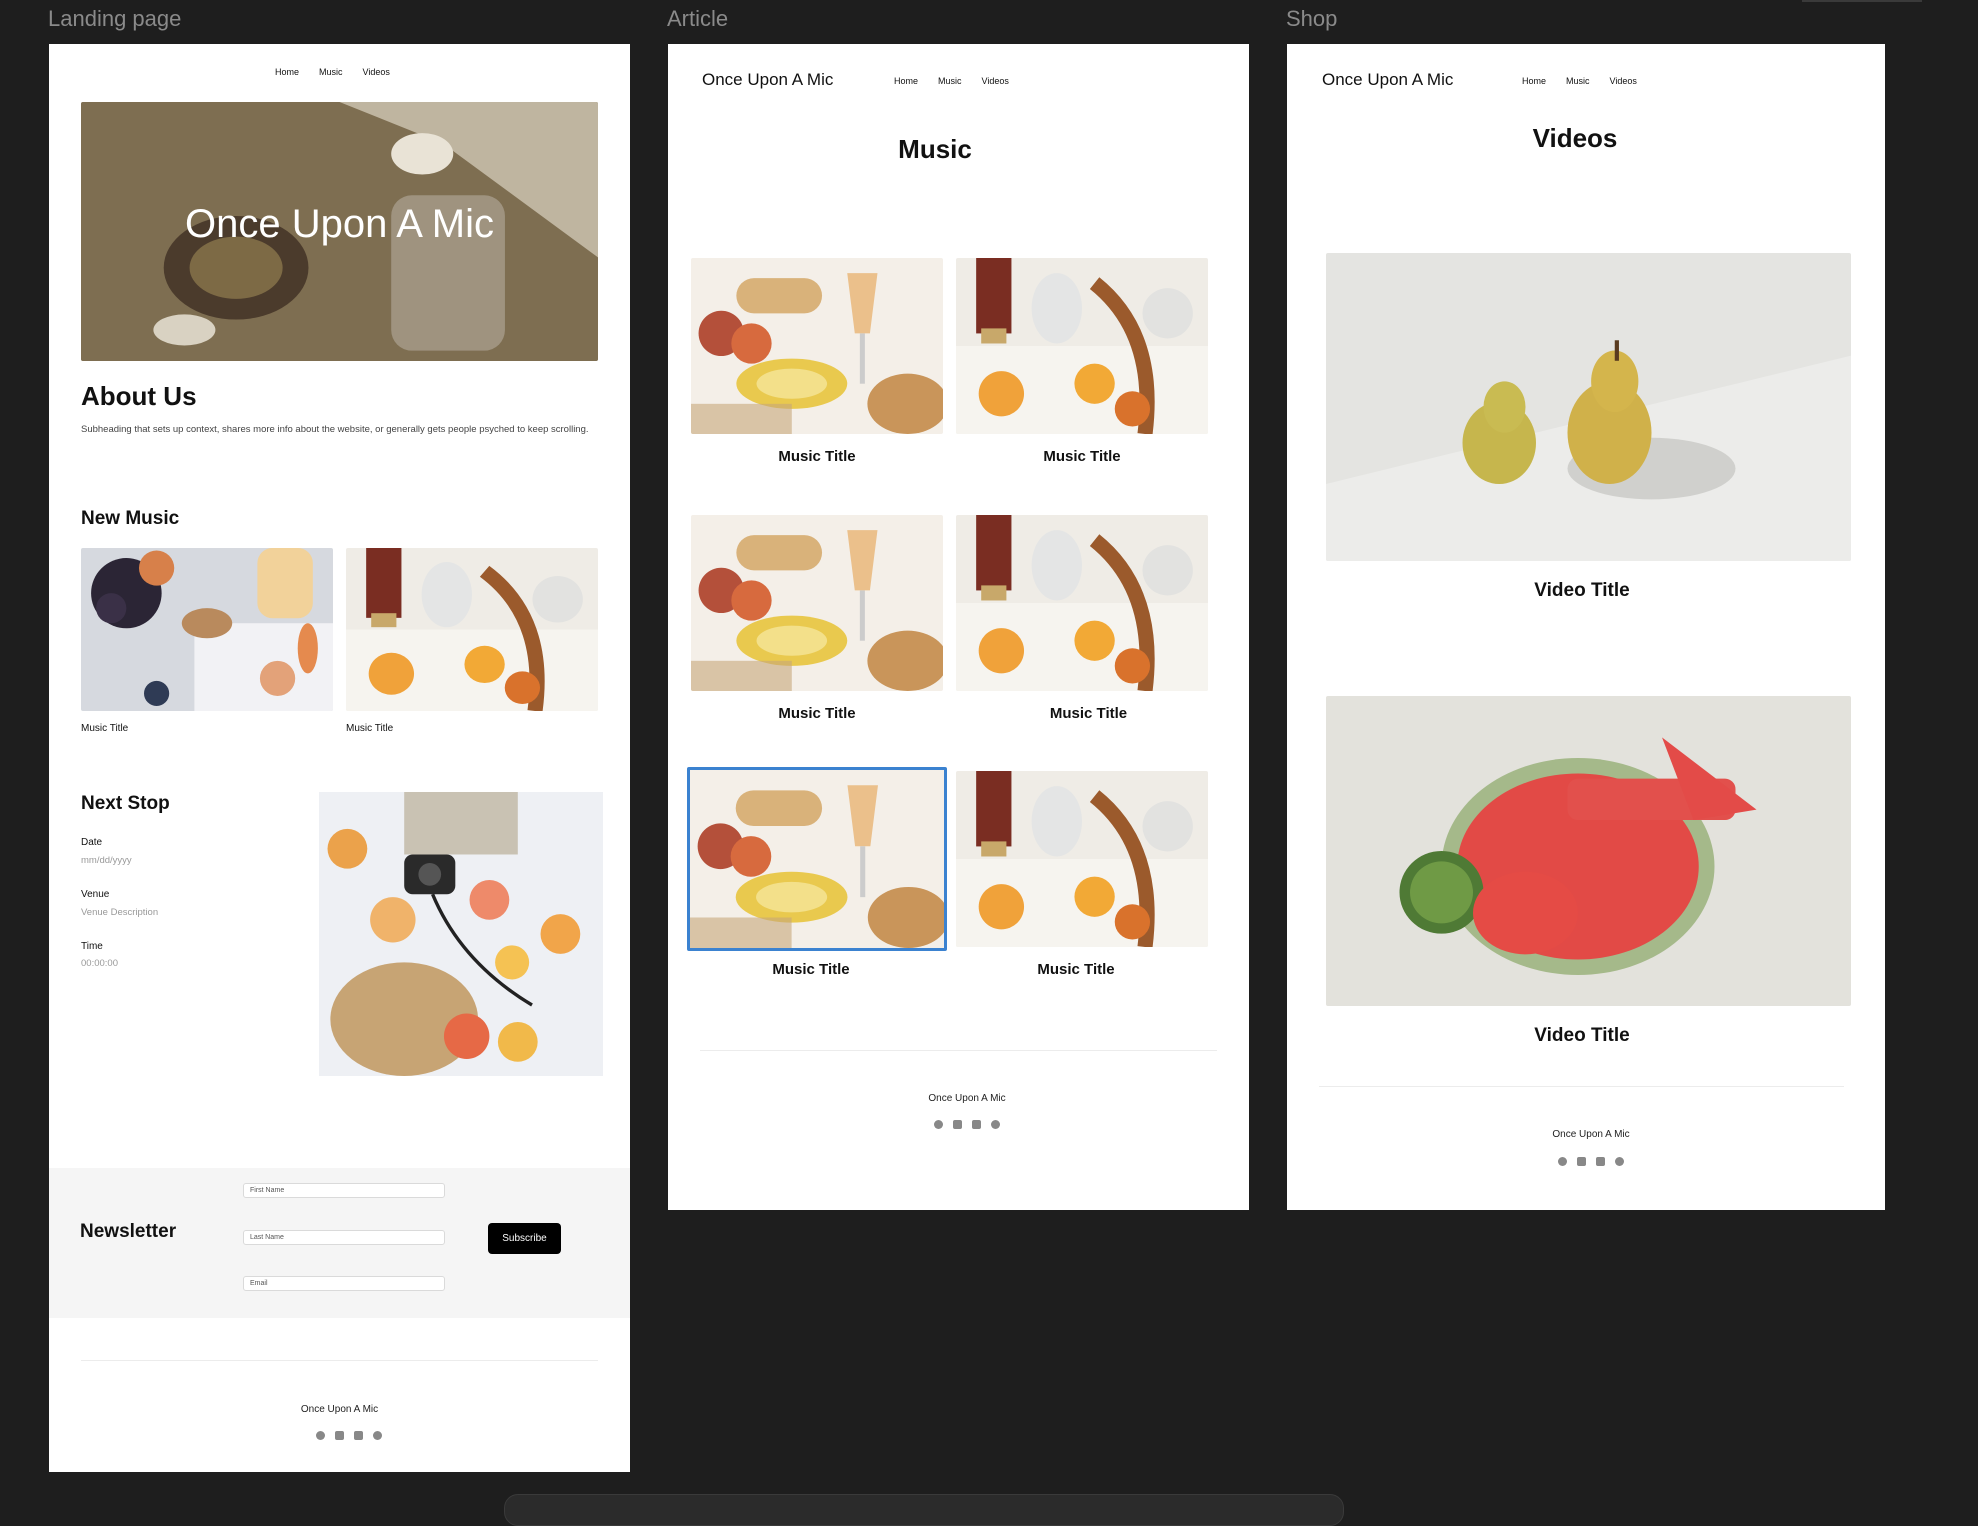 Image resolution: width=1978 pixels, height=1526 pixels. I want to click on frame-label-shop: Shop, so click(1311, 19).